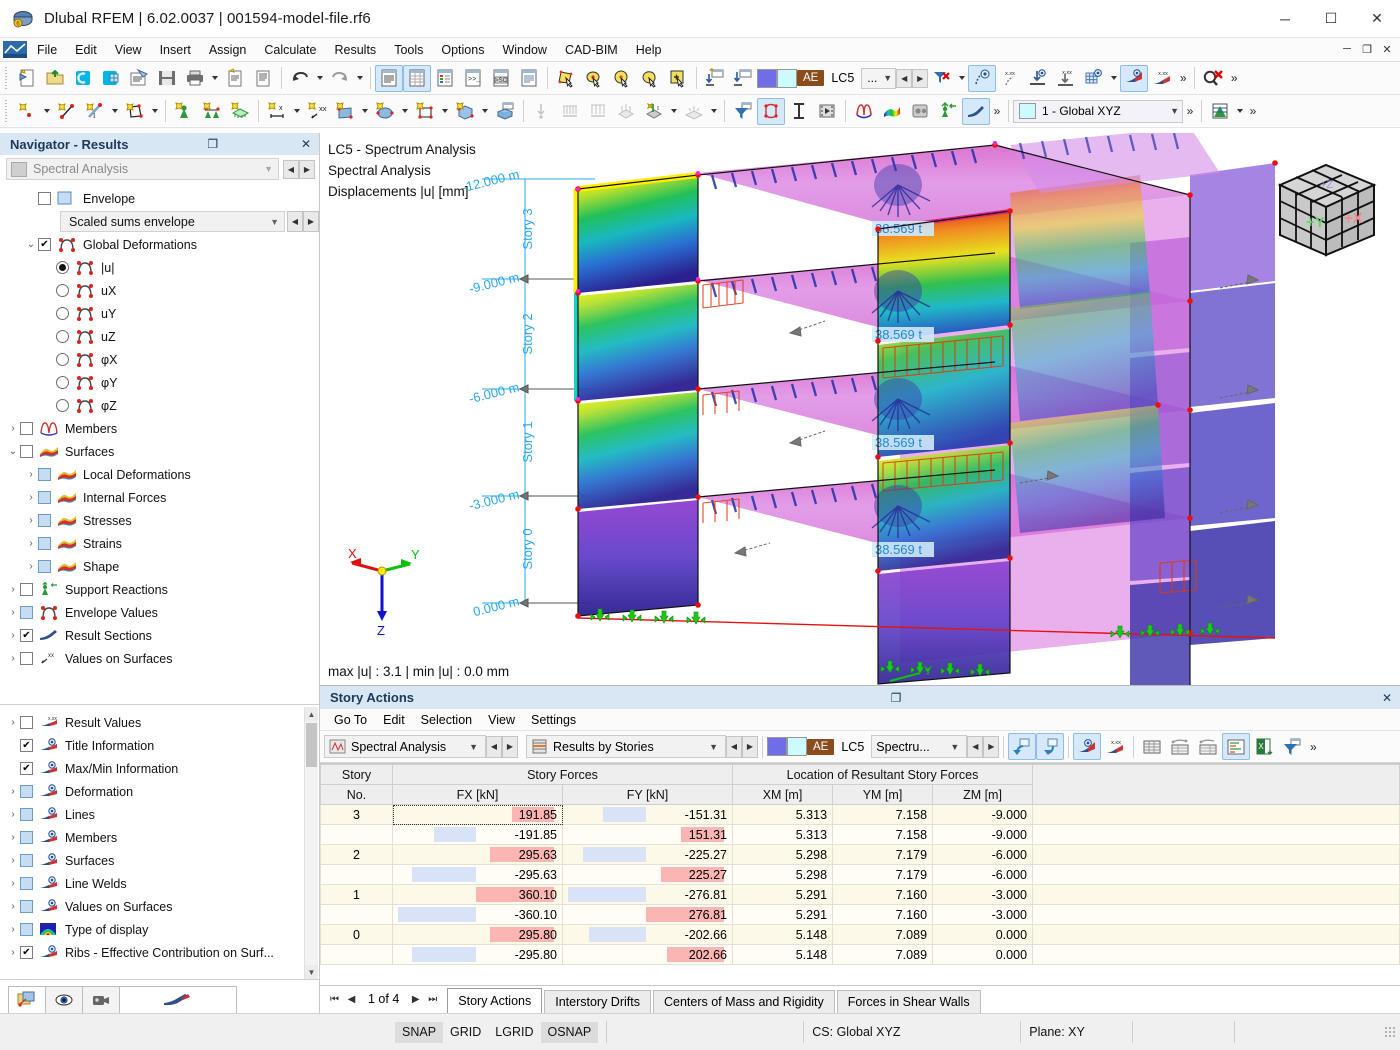 This screenshot has height=1050, width=1400. What do you see at coordinates (647, 854) in the screenshot?
I see `cell-fy: -225.27` at bounding box center [647, 854].